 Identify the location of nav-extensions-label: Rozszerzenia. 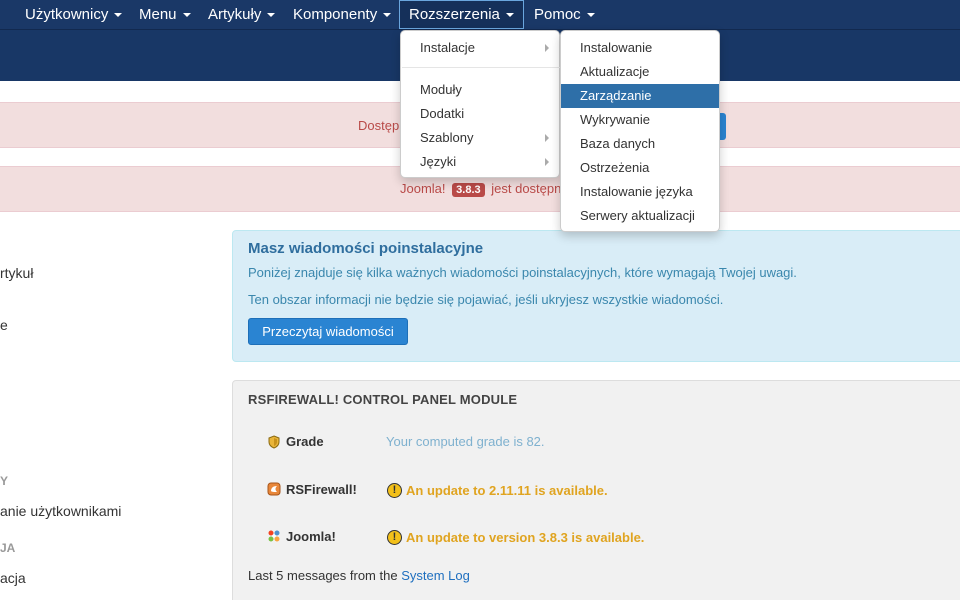
(454, 14).